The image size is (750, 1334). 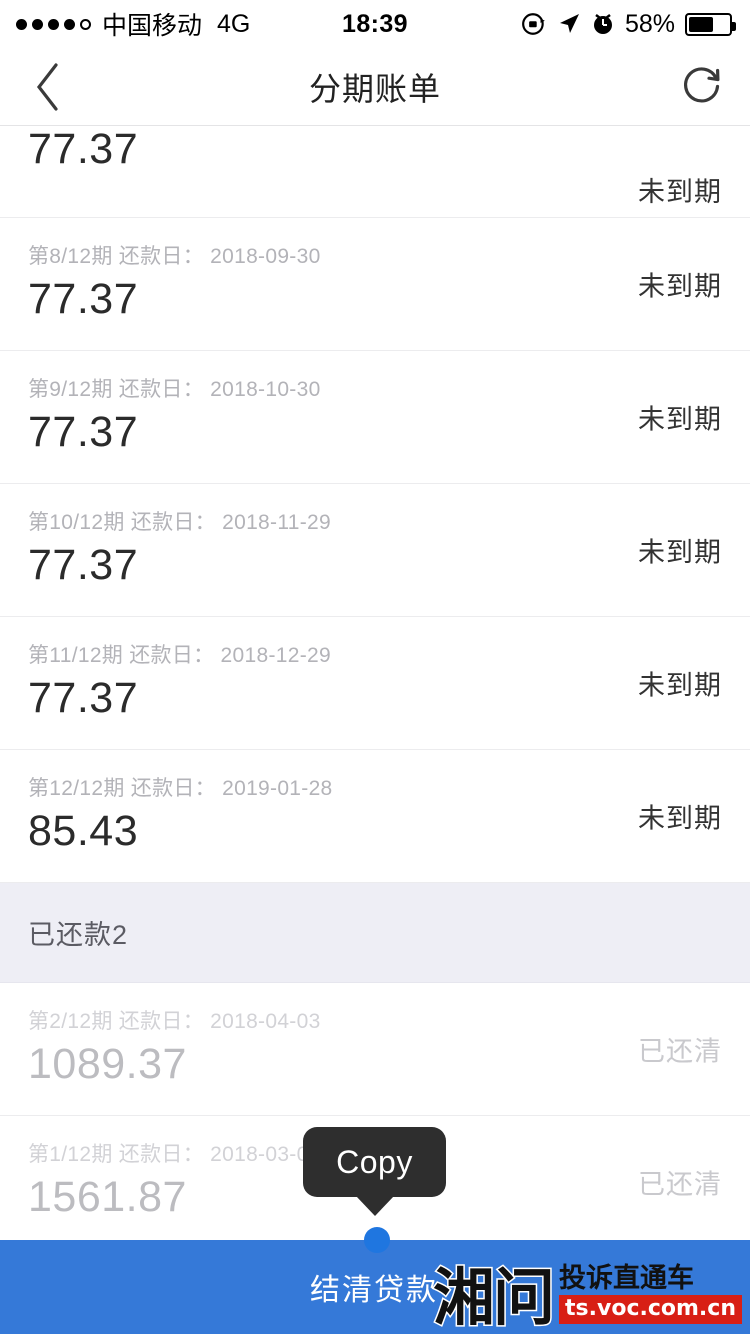 What do you see at coordinates (83, 831) in the screenshot?
I see `installment-amount: 85.43` at bounding box center [83, 831].